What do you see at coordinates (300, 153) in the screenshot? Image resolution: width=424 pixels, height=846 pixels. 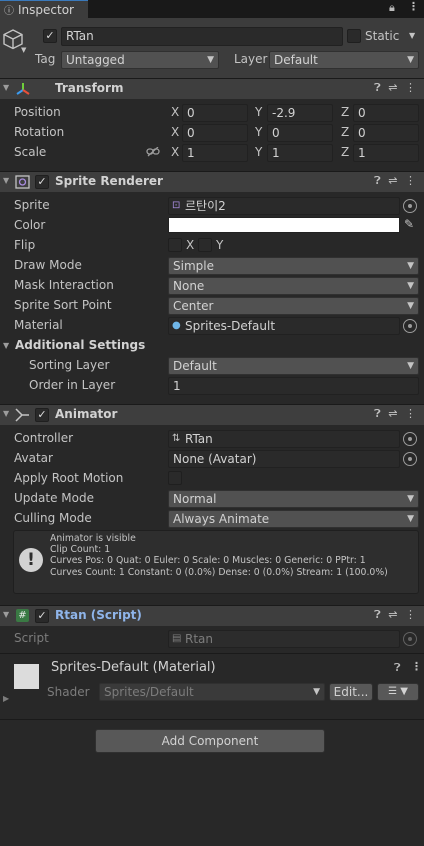 I see `scale-y-field: 1` at bounding box center [300, 153].